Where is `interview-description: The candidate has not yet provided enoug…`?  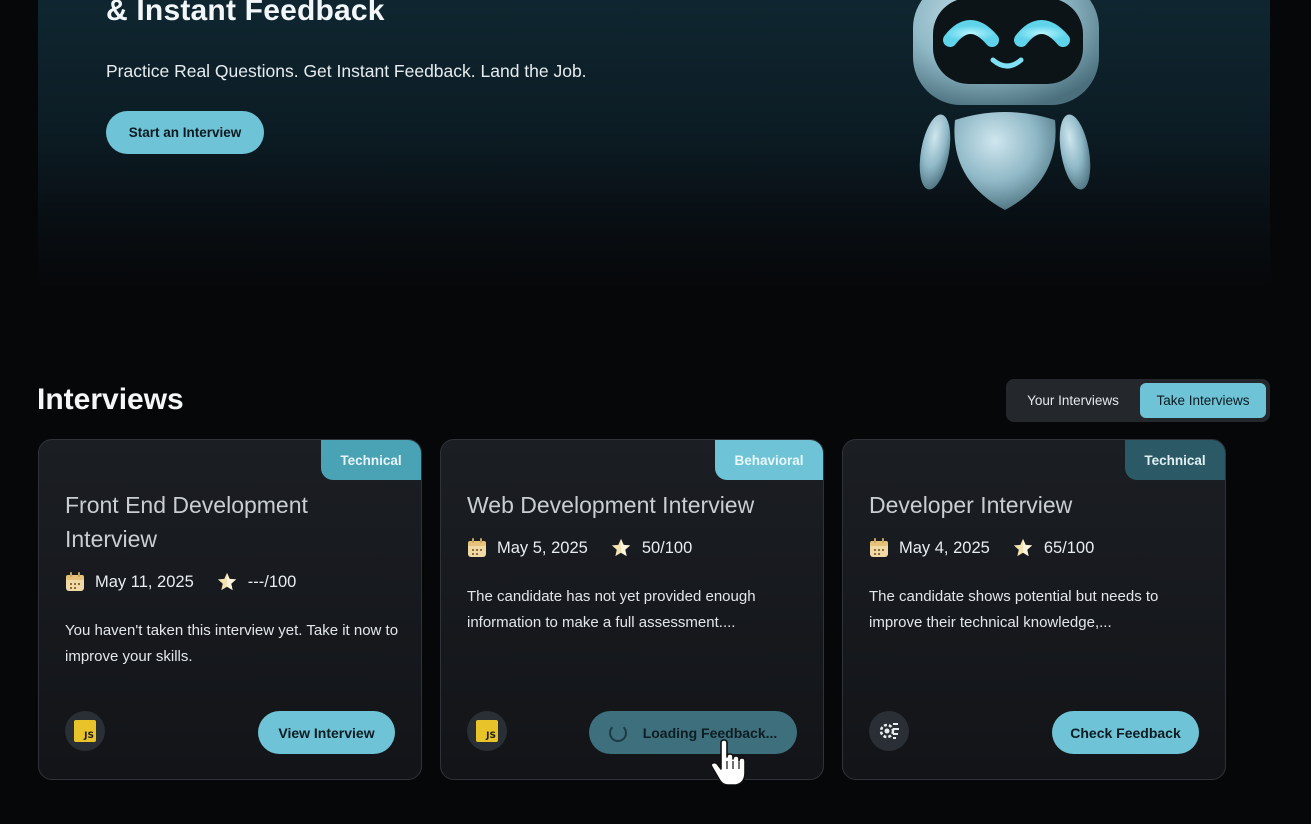 interview-description: The candidate has not yet provided enoug… is located at coordinates (611, 609).